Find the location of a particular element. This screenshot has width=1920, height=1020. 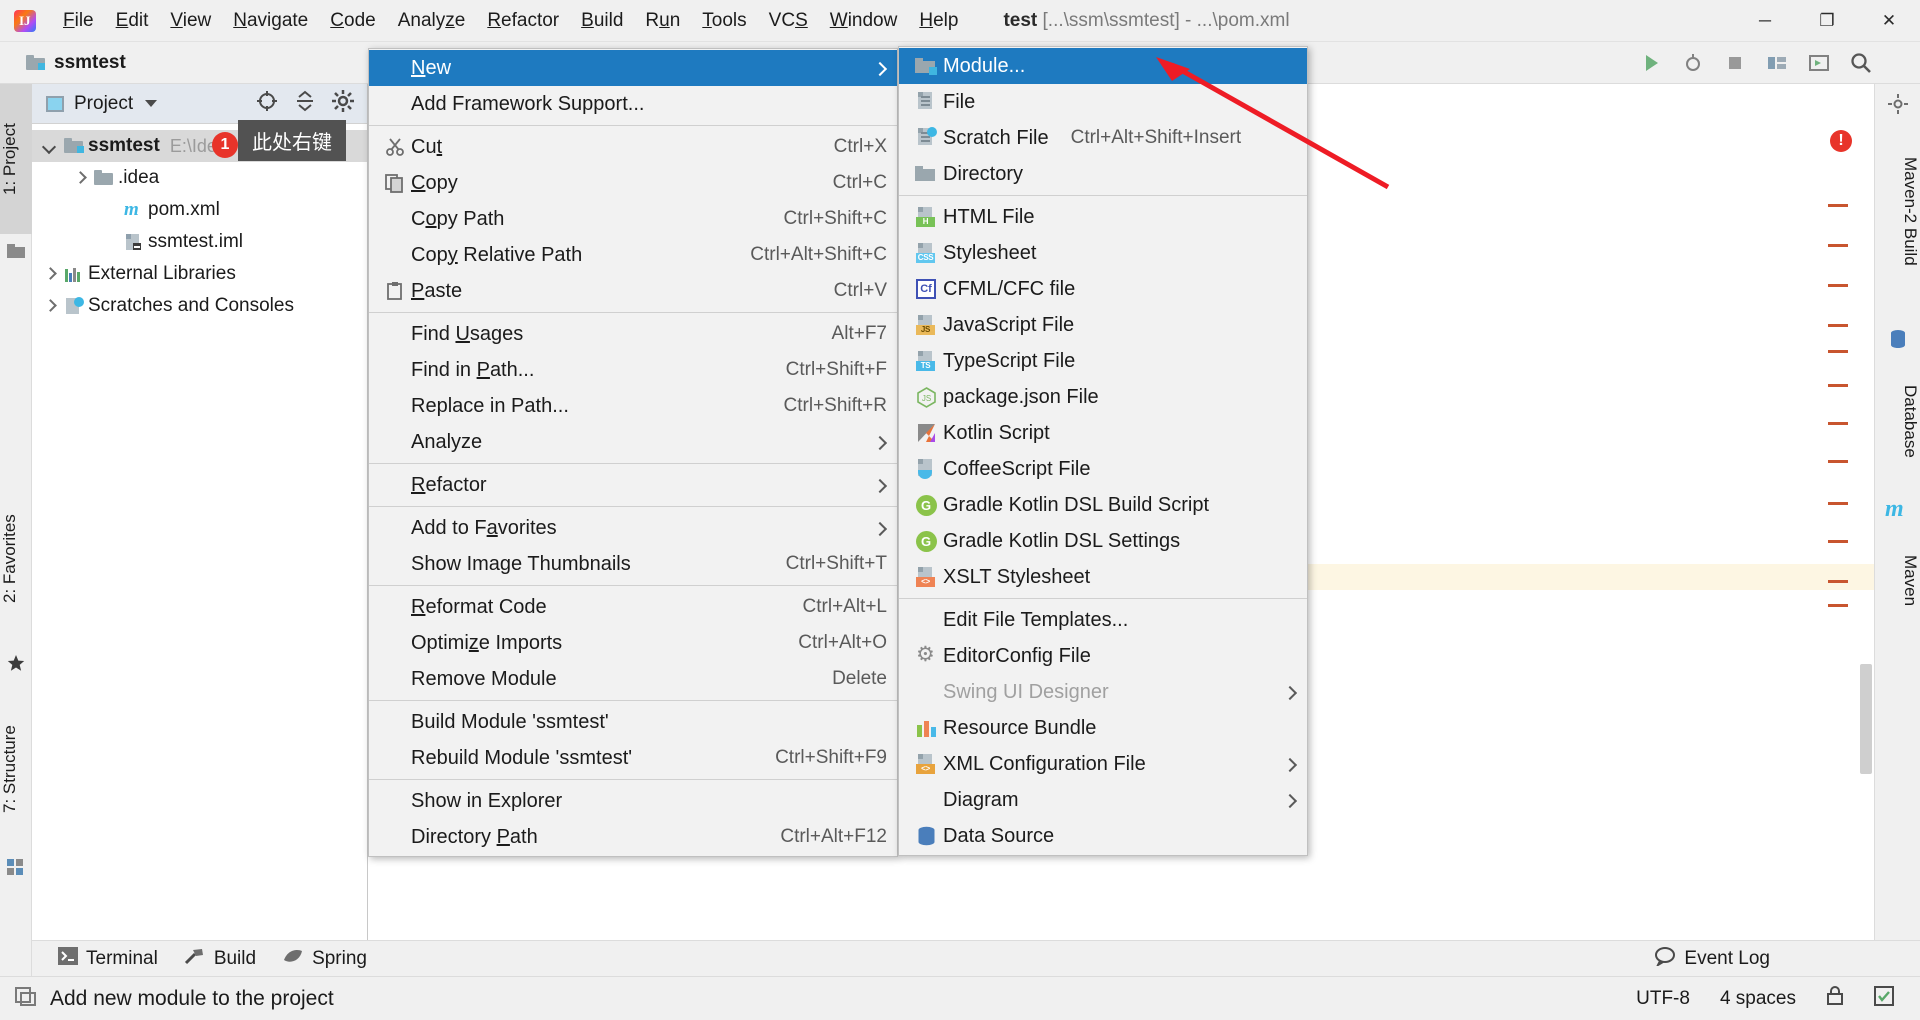

sidebar-item-project: 1: Project is located at coordinates (16, 159).